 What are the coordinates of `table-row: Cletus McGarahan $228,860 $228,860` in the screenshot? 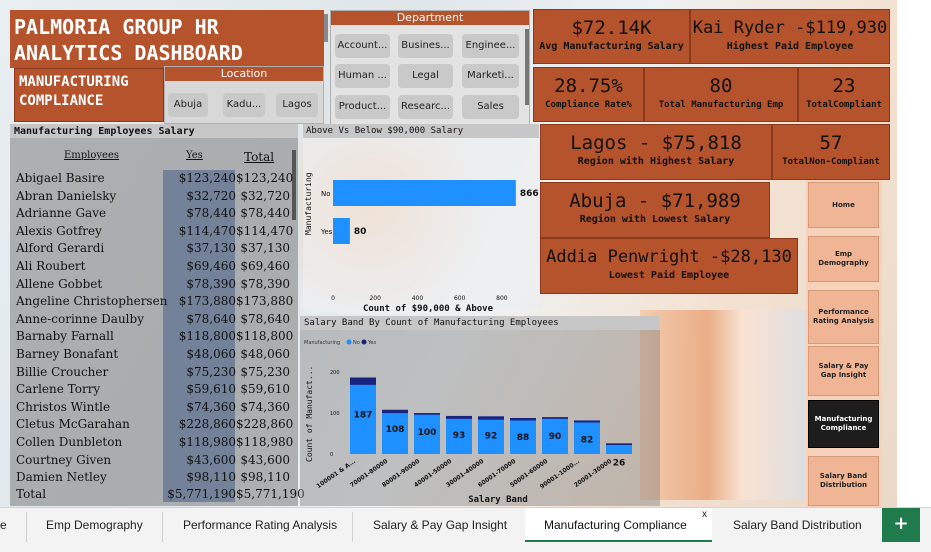 It's located at (153, 426).